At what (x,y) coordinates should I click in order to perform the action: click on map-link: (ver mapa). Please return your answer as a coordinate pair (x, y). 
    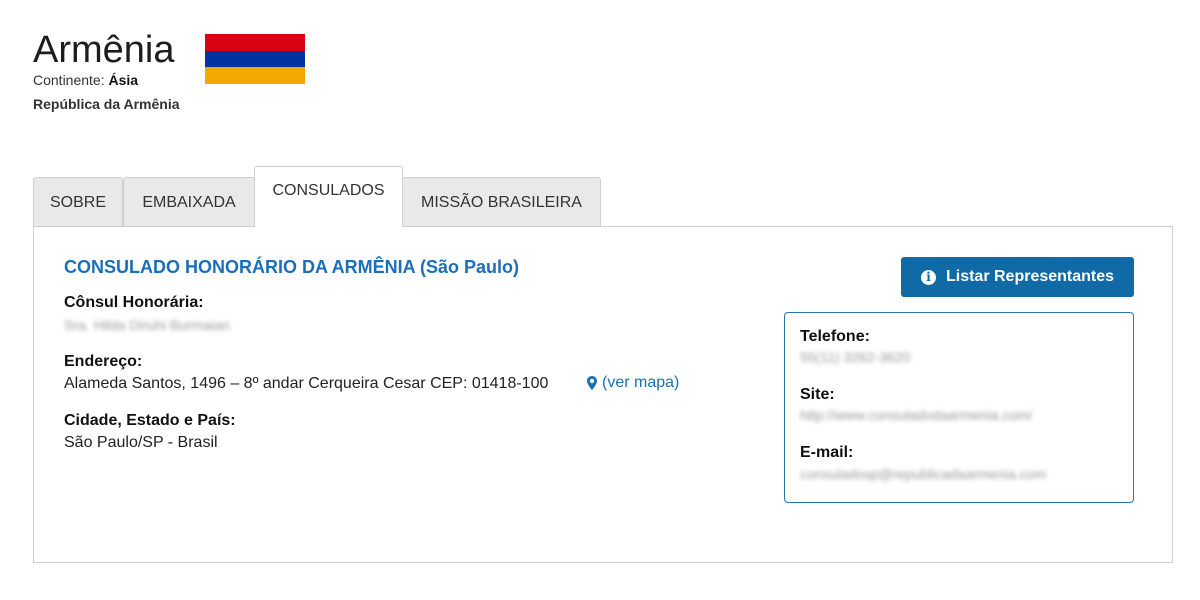
    Looking at the image, I should click on (633, 383).